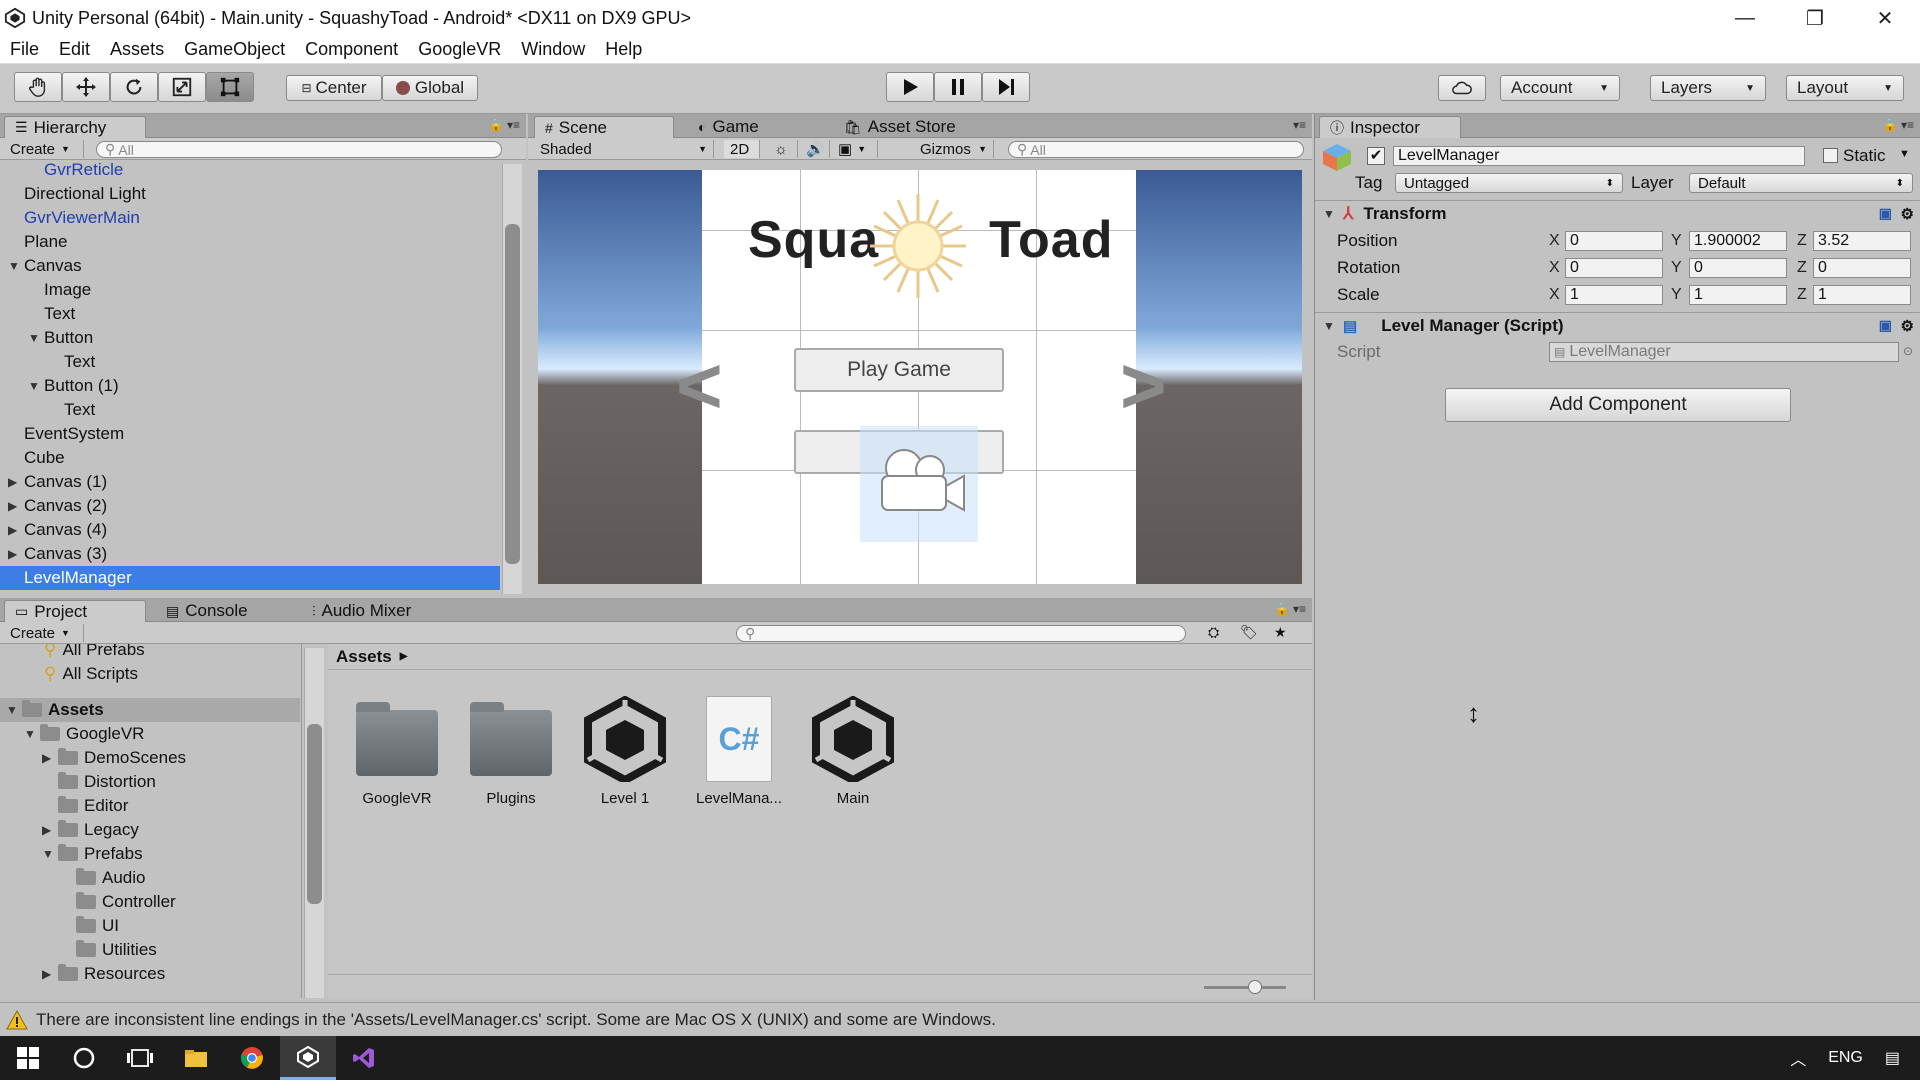 The image size is (1920, 1080). What do you see at coordinates (553, 49) in the screenshot?
I see `menu-window: Window` at bounding box center [553, 49].